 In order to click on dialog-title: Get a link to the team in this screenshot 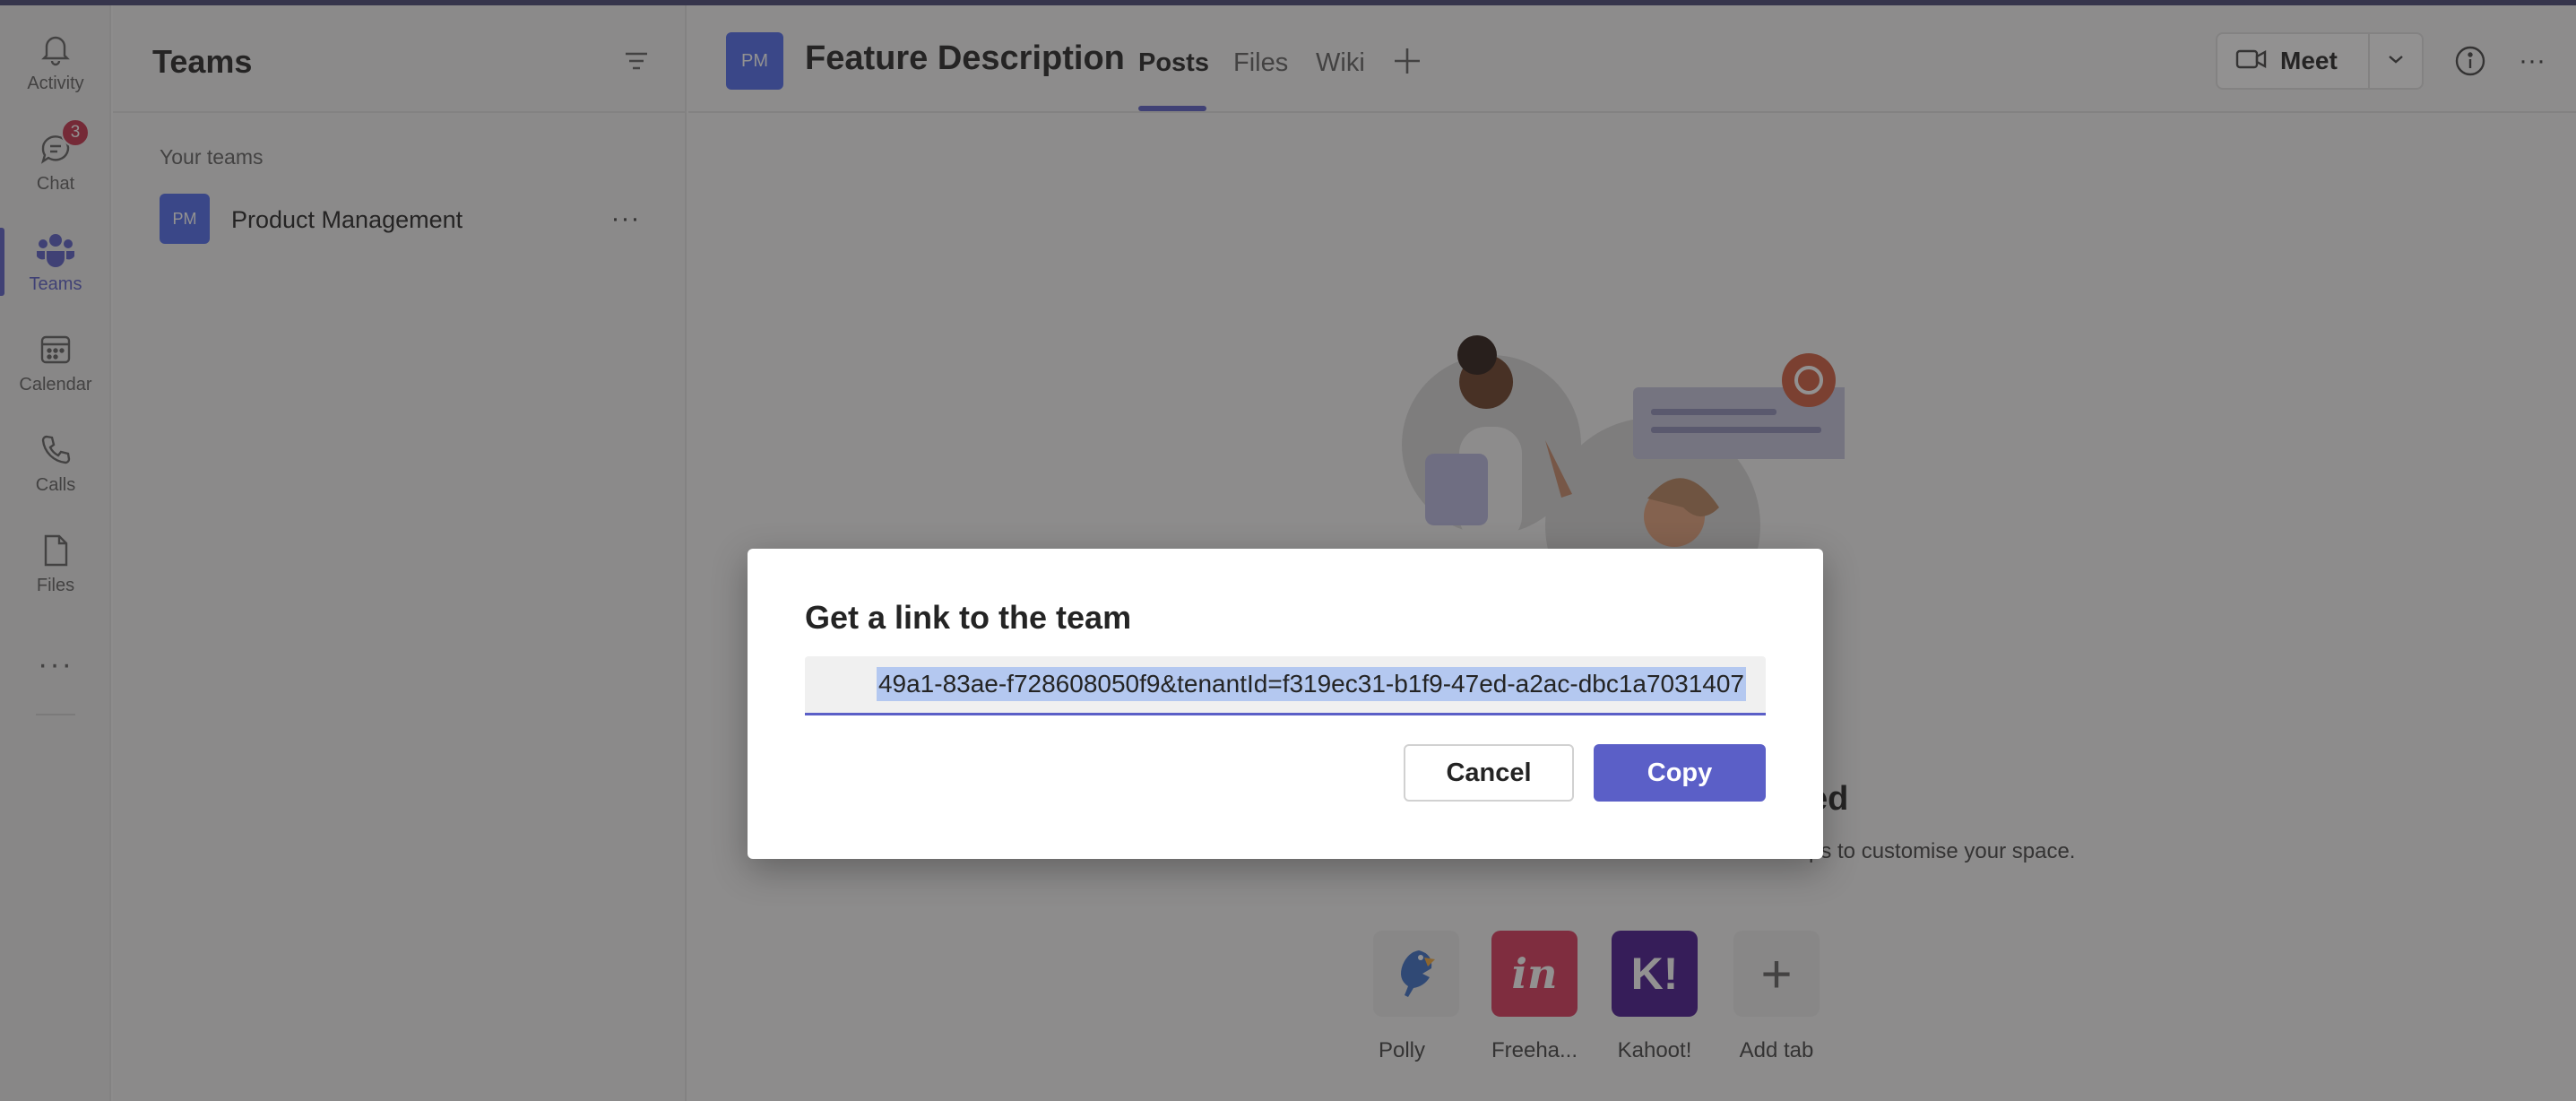, I will do `click(968, 617)`.